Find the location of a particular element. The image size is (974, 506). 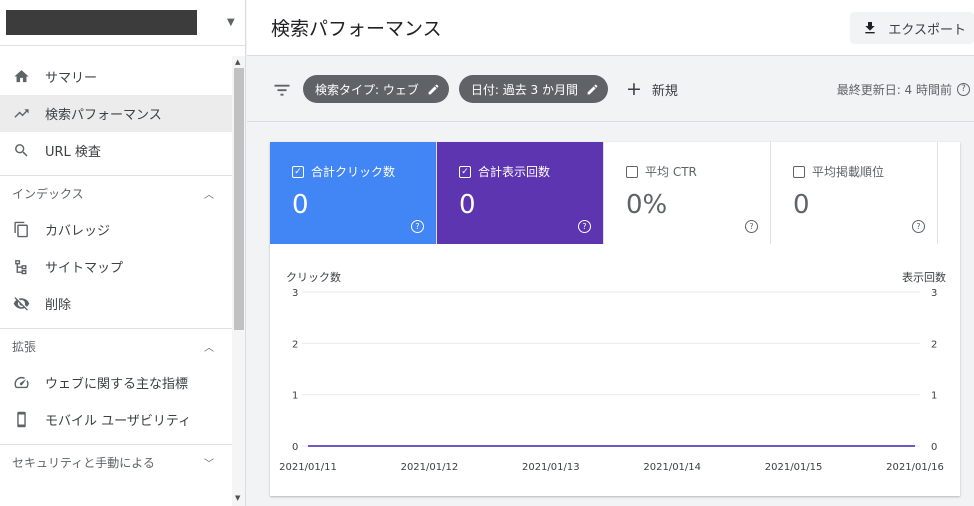

metric-label: 合計クリック数 is located at coordinates (353, 172).